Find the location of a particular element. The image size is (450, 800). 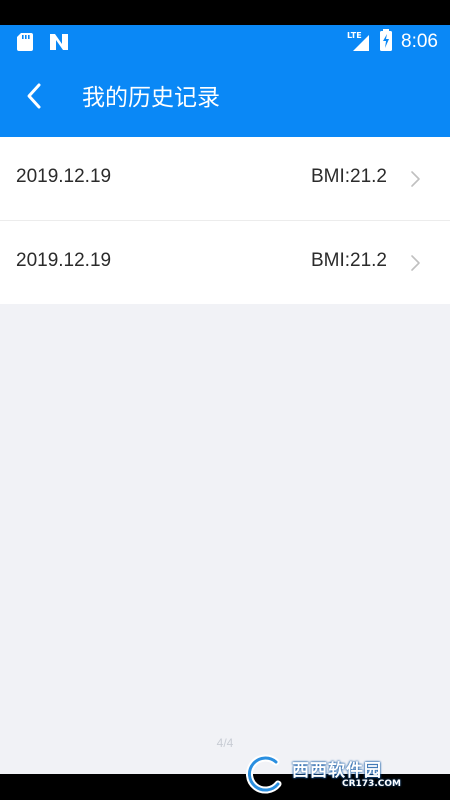

top-black-bar is located at coordinates (225, 12).